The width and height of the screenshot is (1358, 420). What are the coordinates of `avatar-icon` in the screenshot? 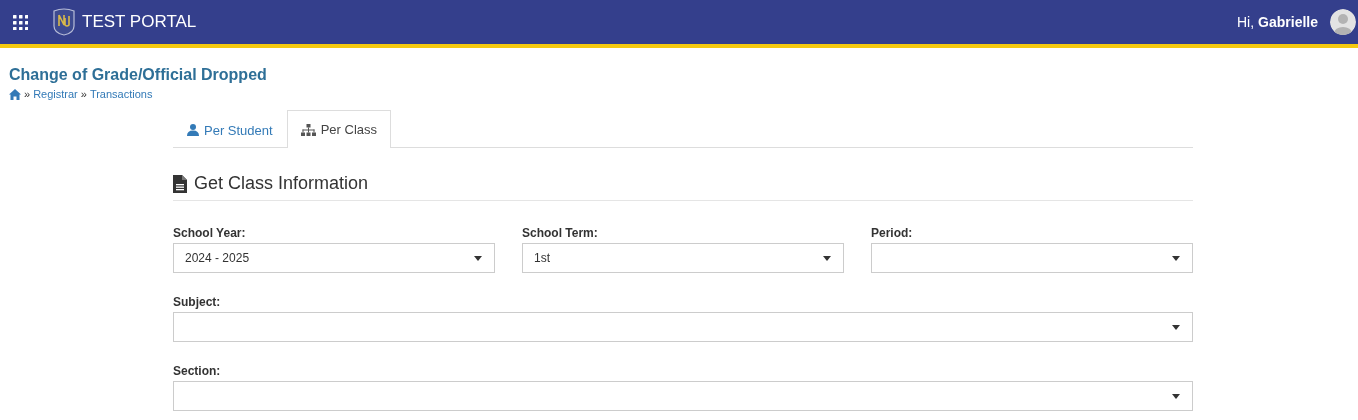 It's located at (1343, 22).